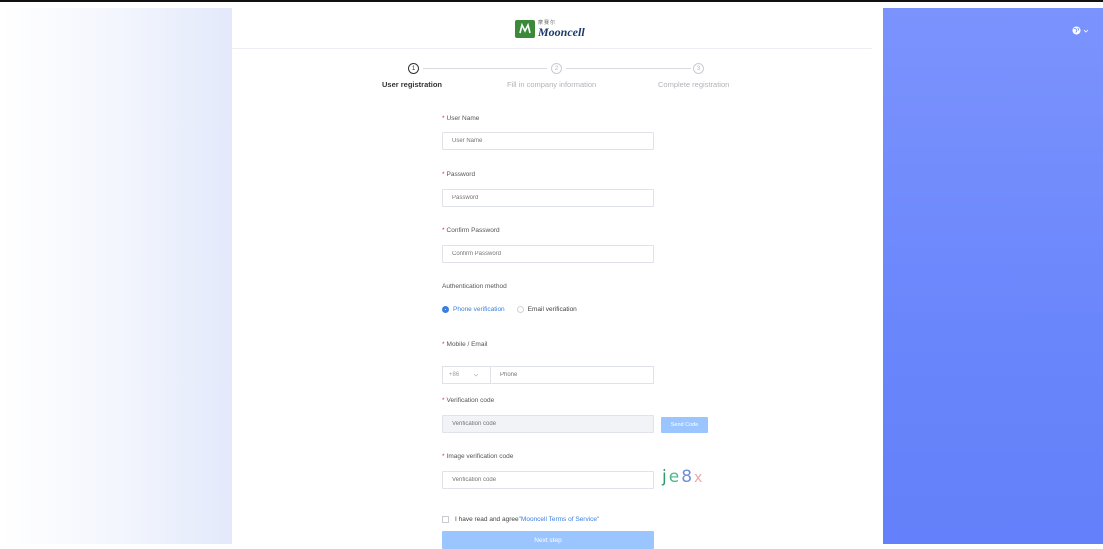 This screenshot has width=1103, height=549. What do you see at coordinates (445, 519) in the screenshot?
I see `terms-checkbox` at bounding box center [445, 519].